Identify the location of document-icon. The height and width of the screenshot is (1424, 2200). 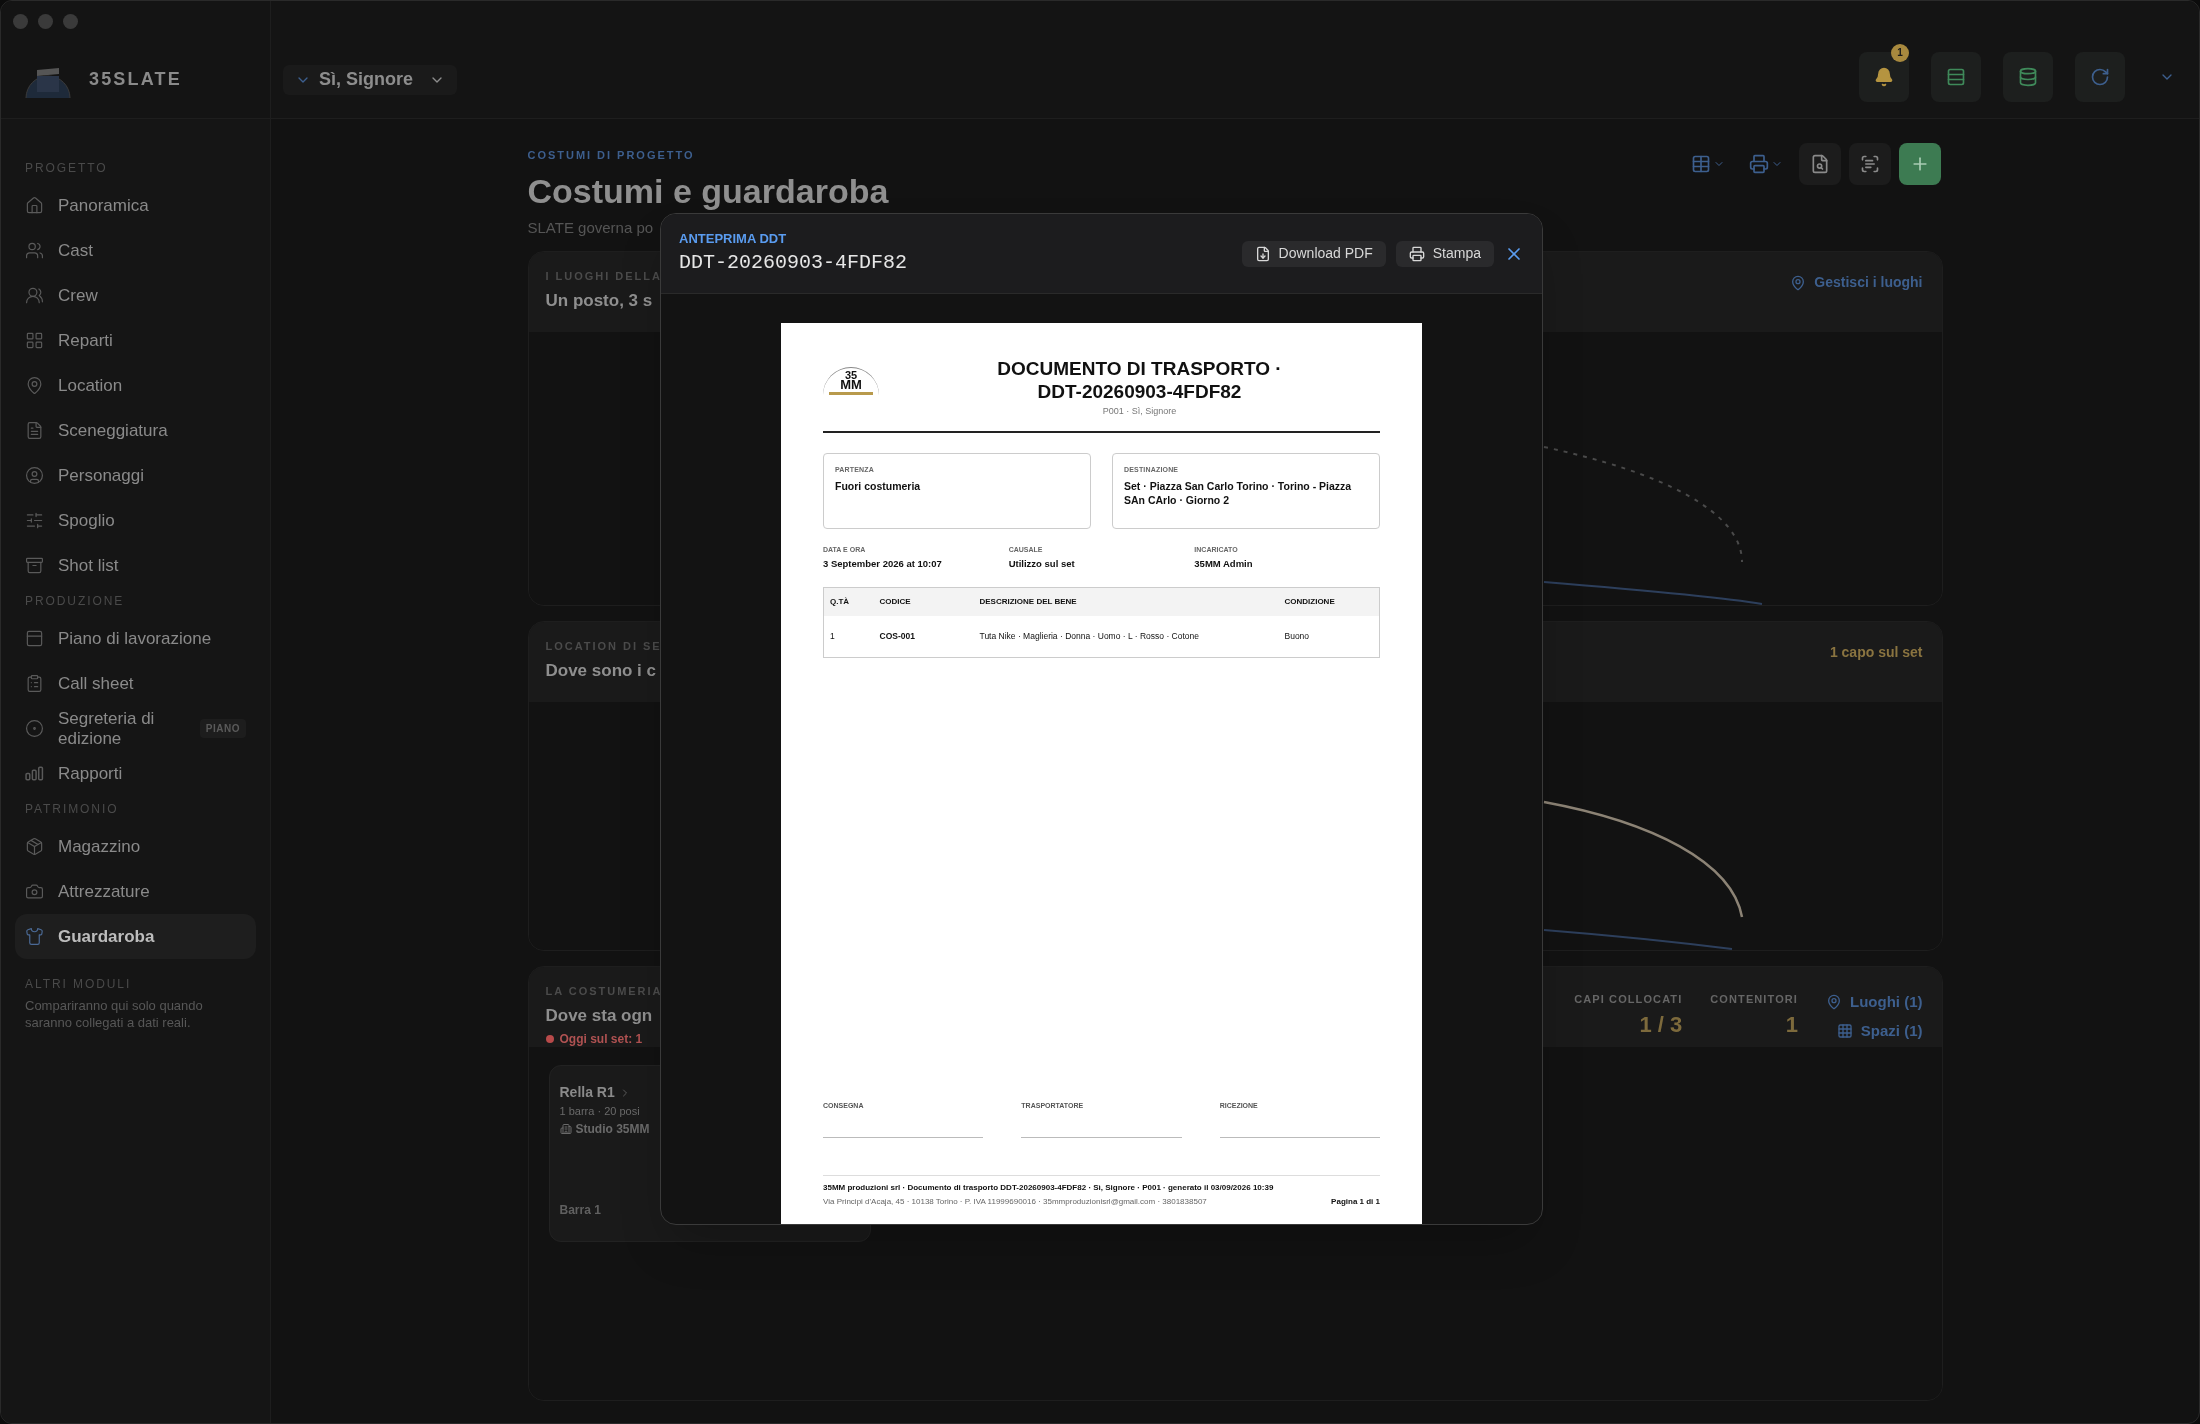
(34, 430).